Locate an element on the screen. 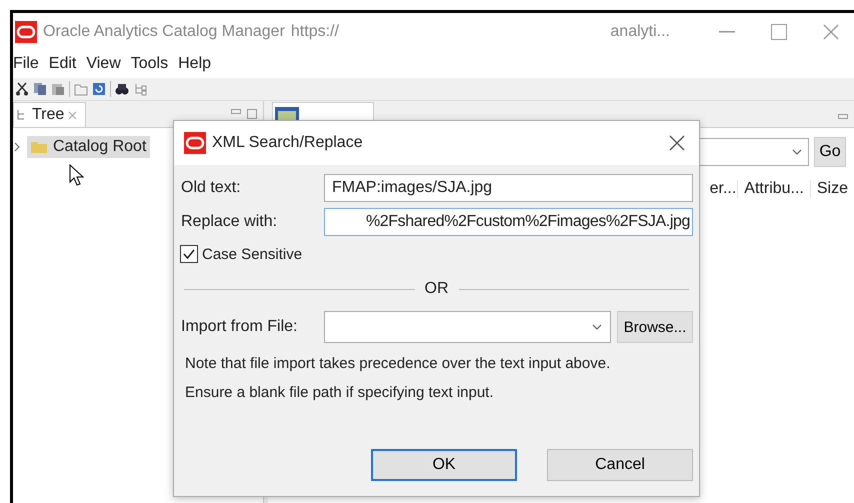 Image resolution: width=854 pixels, height=503 pixels. separator-label: OR is located at coordinates (436, 289).